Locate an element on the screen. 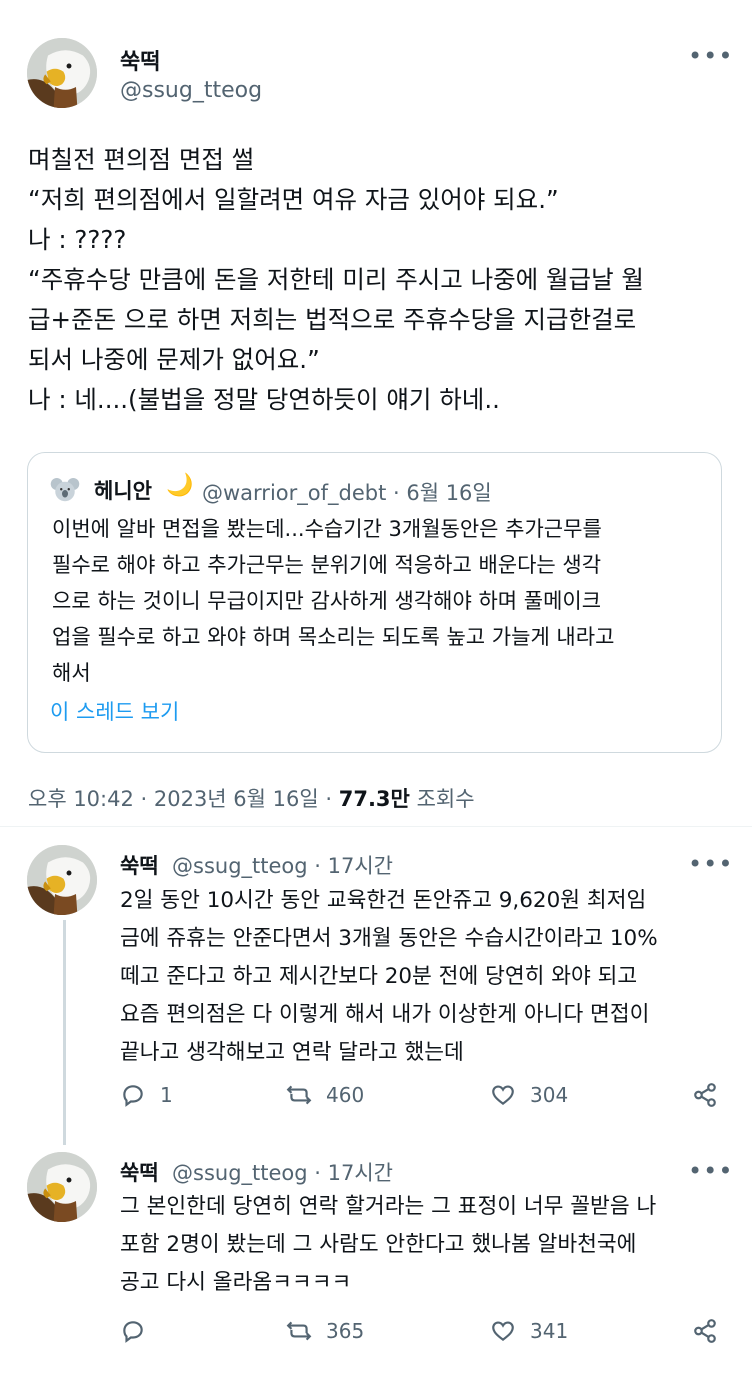 The height and width of the screenshot is (1390, 752). views-label: 조회수 is located at coordinates (445, 799).